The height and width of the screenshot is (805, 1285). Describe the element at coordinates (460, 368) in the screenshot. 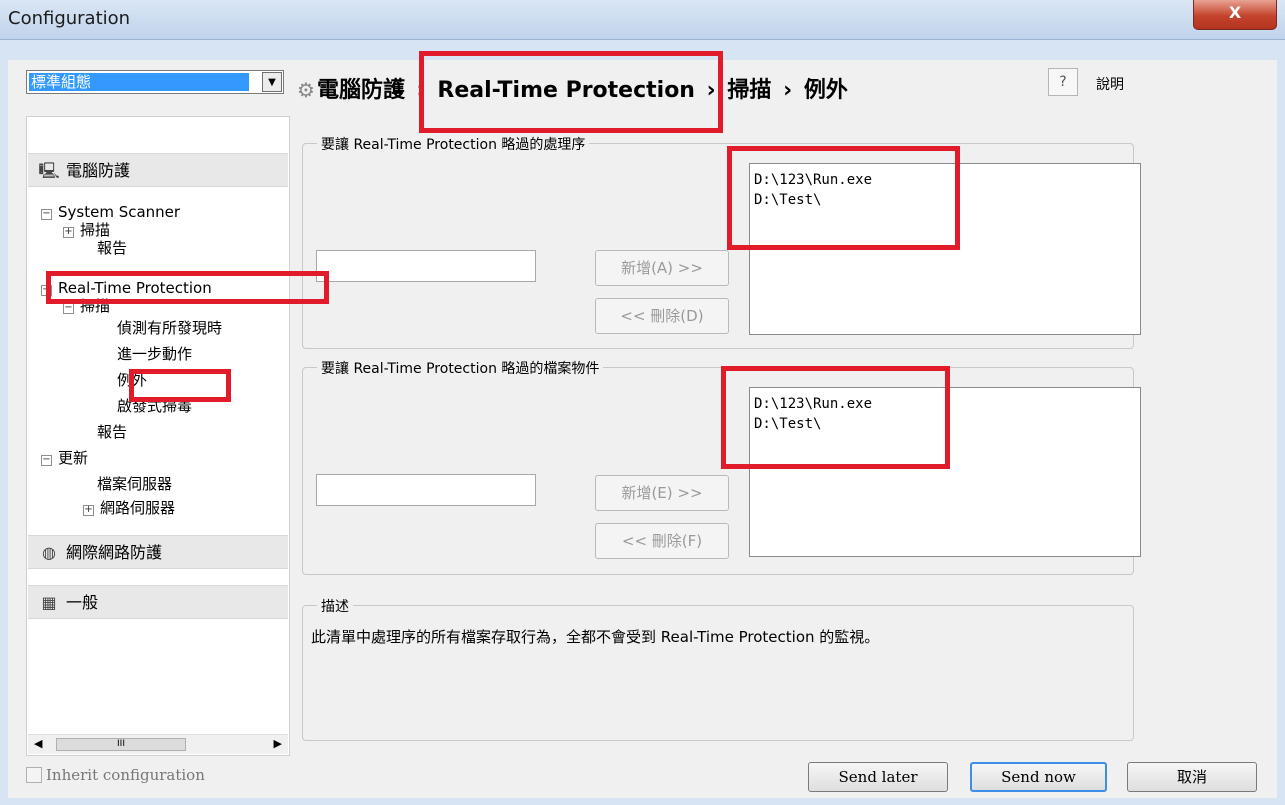

I see `objects-group-legend: 要讓 Real-Time Protection 略過的檔案物件` at that location.